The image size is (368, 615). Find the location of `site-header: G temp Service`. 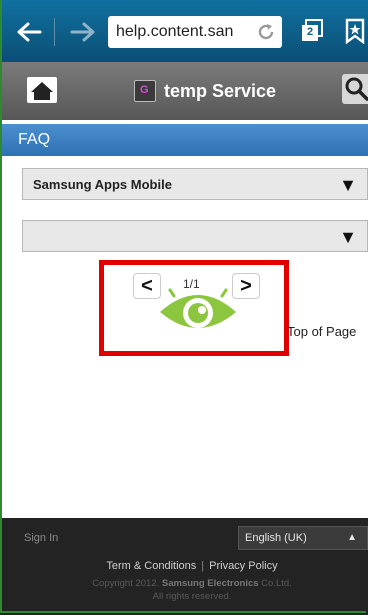

site-header: G temp Service is located at coordinates (184, 91).